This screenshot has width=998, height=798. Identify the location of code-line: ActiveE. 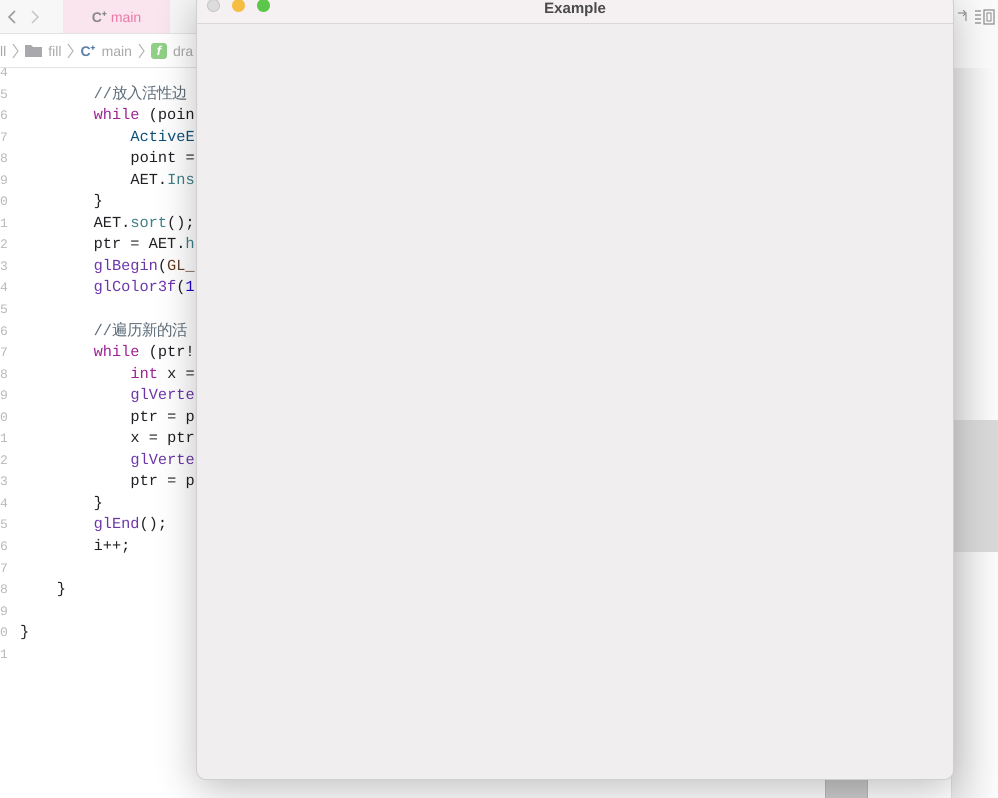
(162, 137).